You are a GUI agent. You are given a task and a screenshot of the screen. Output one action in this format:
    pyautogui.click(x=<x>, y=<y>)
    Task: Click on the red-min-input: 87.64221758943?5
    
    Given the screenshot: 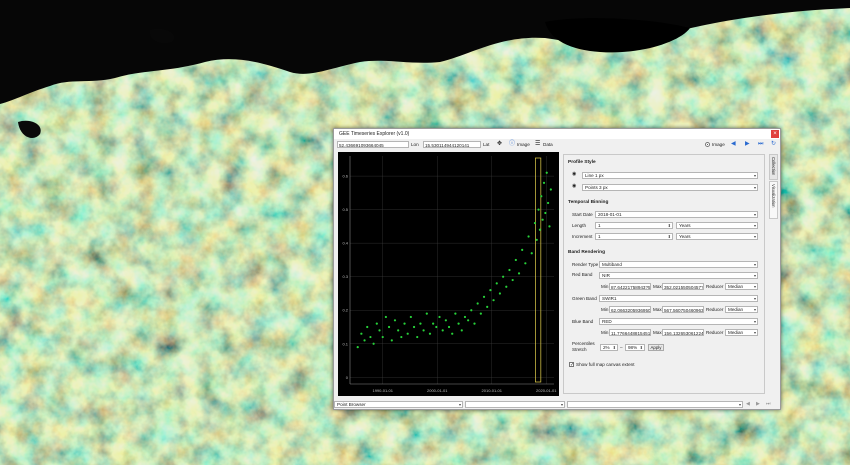 What is the action you would take?
    pyautogui.click(x=630, y=286)
    